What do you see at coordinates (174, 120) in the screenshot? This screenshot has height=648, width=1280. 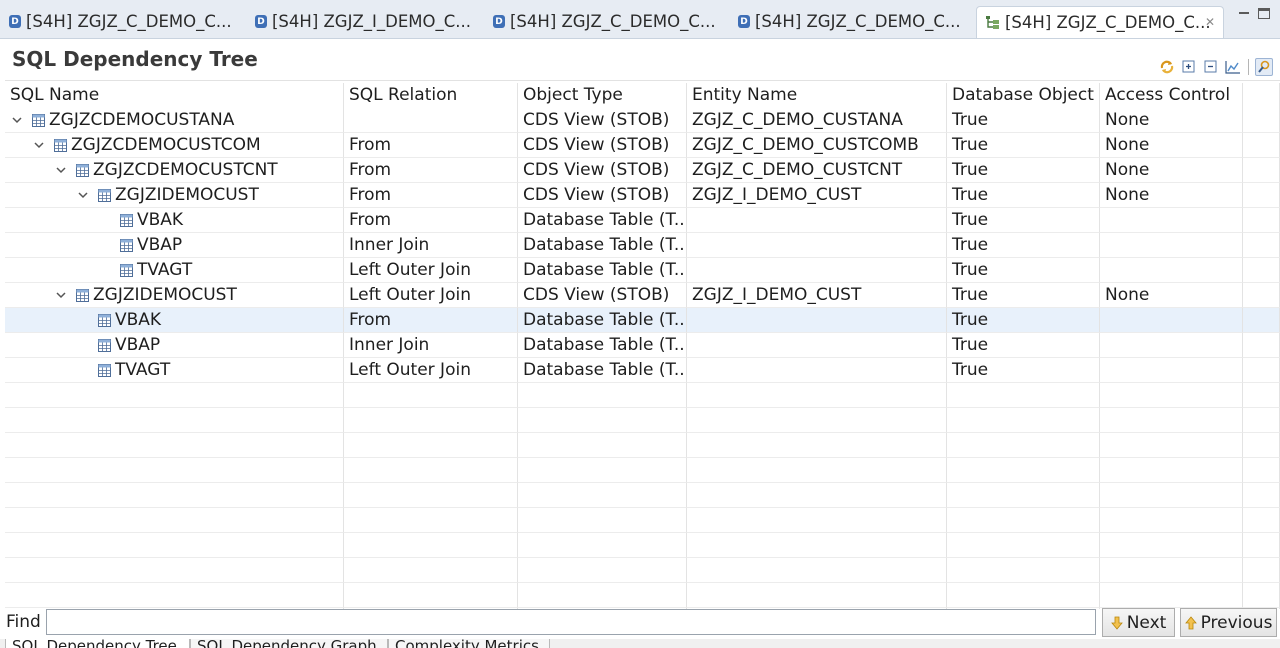 I see `cell-sql-name: ZGJZCDEMOCUSTANA` at bounding box center [174, 120].